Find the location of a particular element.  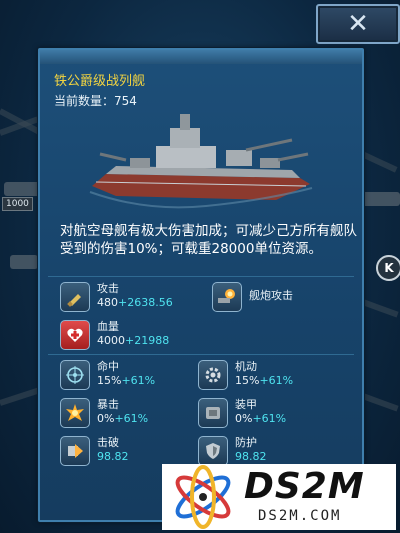

shell-icon is located at coordinates (75, 297).